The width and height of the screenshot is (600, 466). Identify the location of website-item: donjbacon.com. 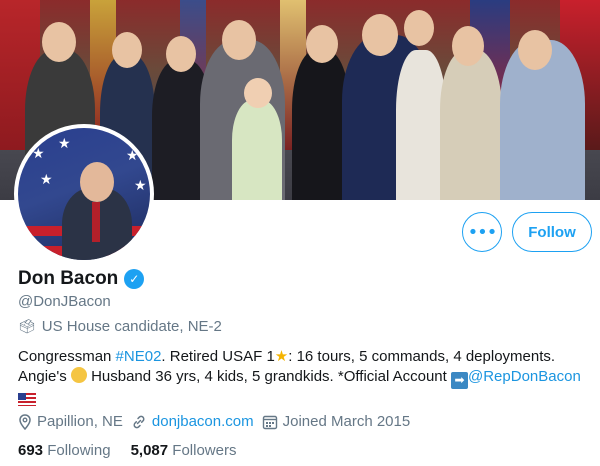
(192, 421).